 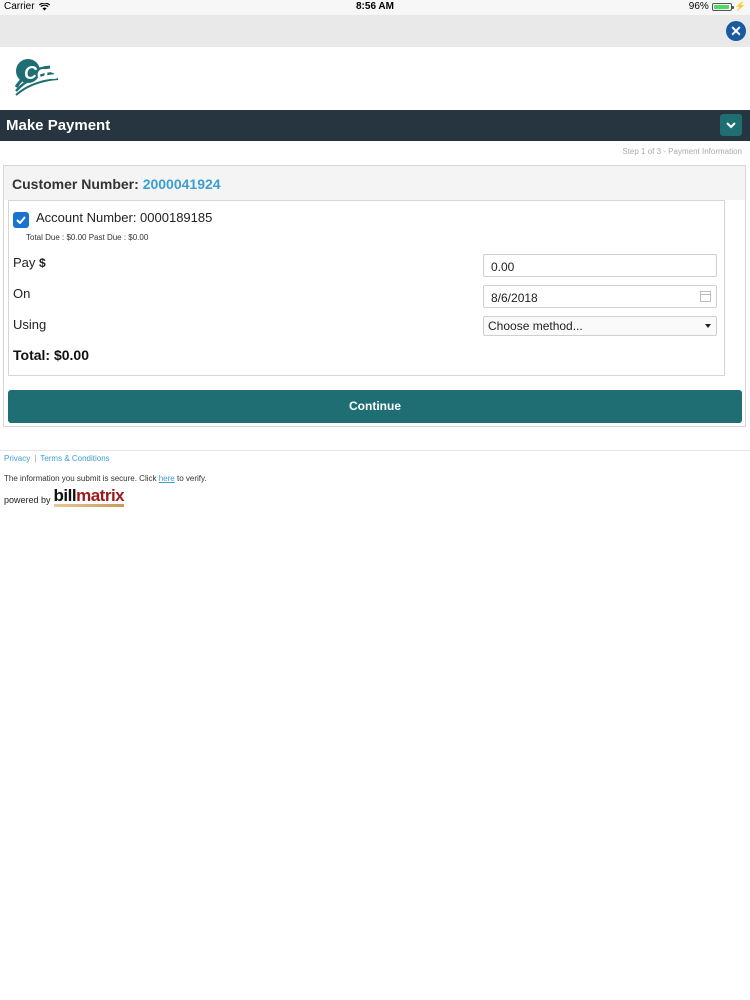 I want to click on make-payment-header: Make Payment, so click(x=375, y=125).